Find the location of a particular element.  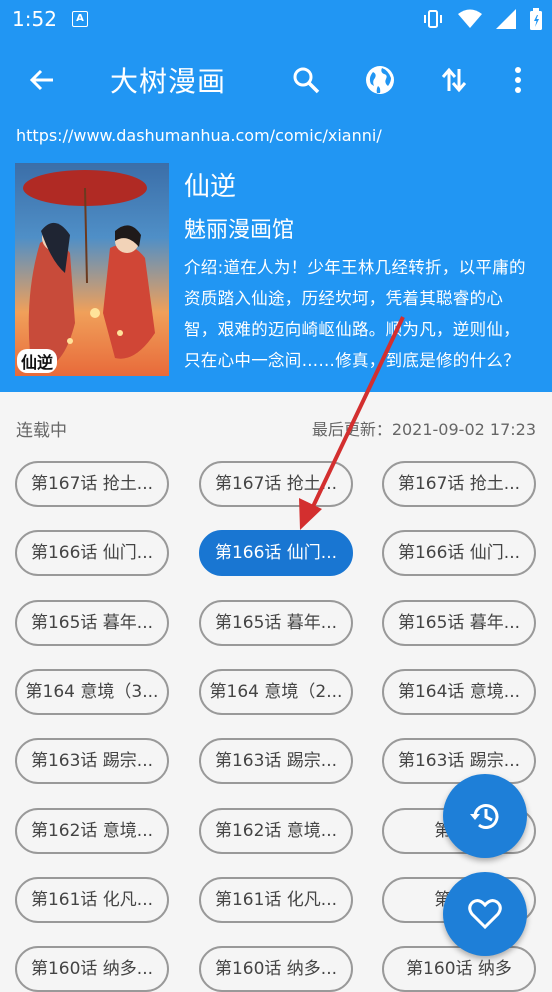

sort-button is located at coordinates (454, 80).